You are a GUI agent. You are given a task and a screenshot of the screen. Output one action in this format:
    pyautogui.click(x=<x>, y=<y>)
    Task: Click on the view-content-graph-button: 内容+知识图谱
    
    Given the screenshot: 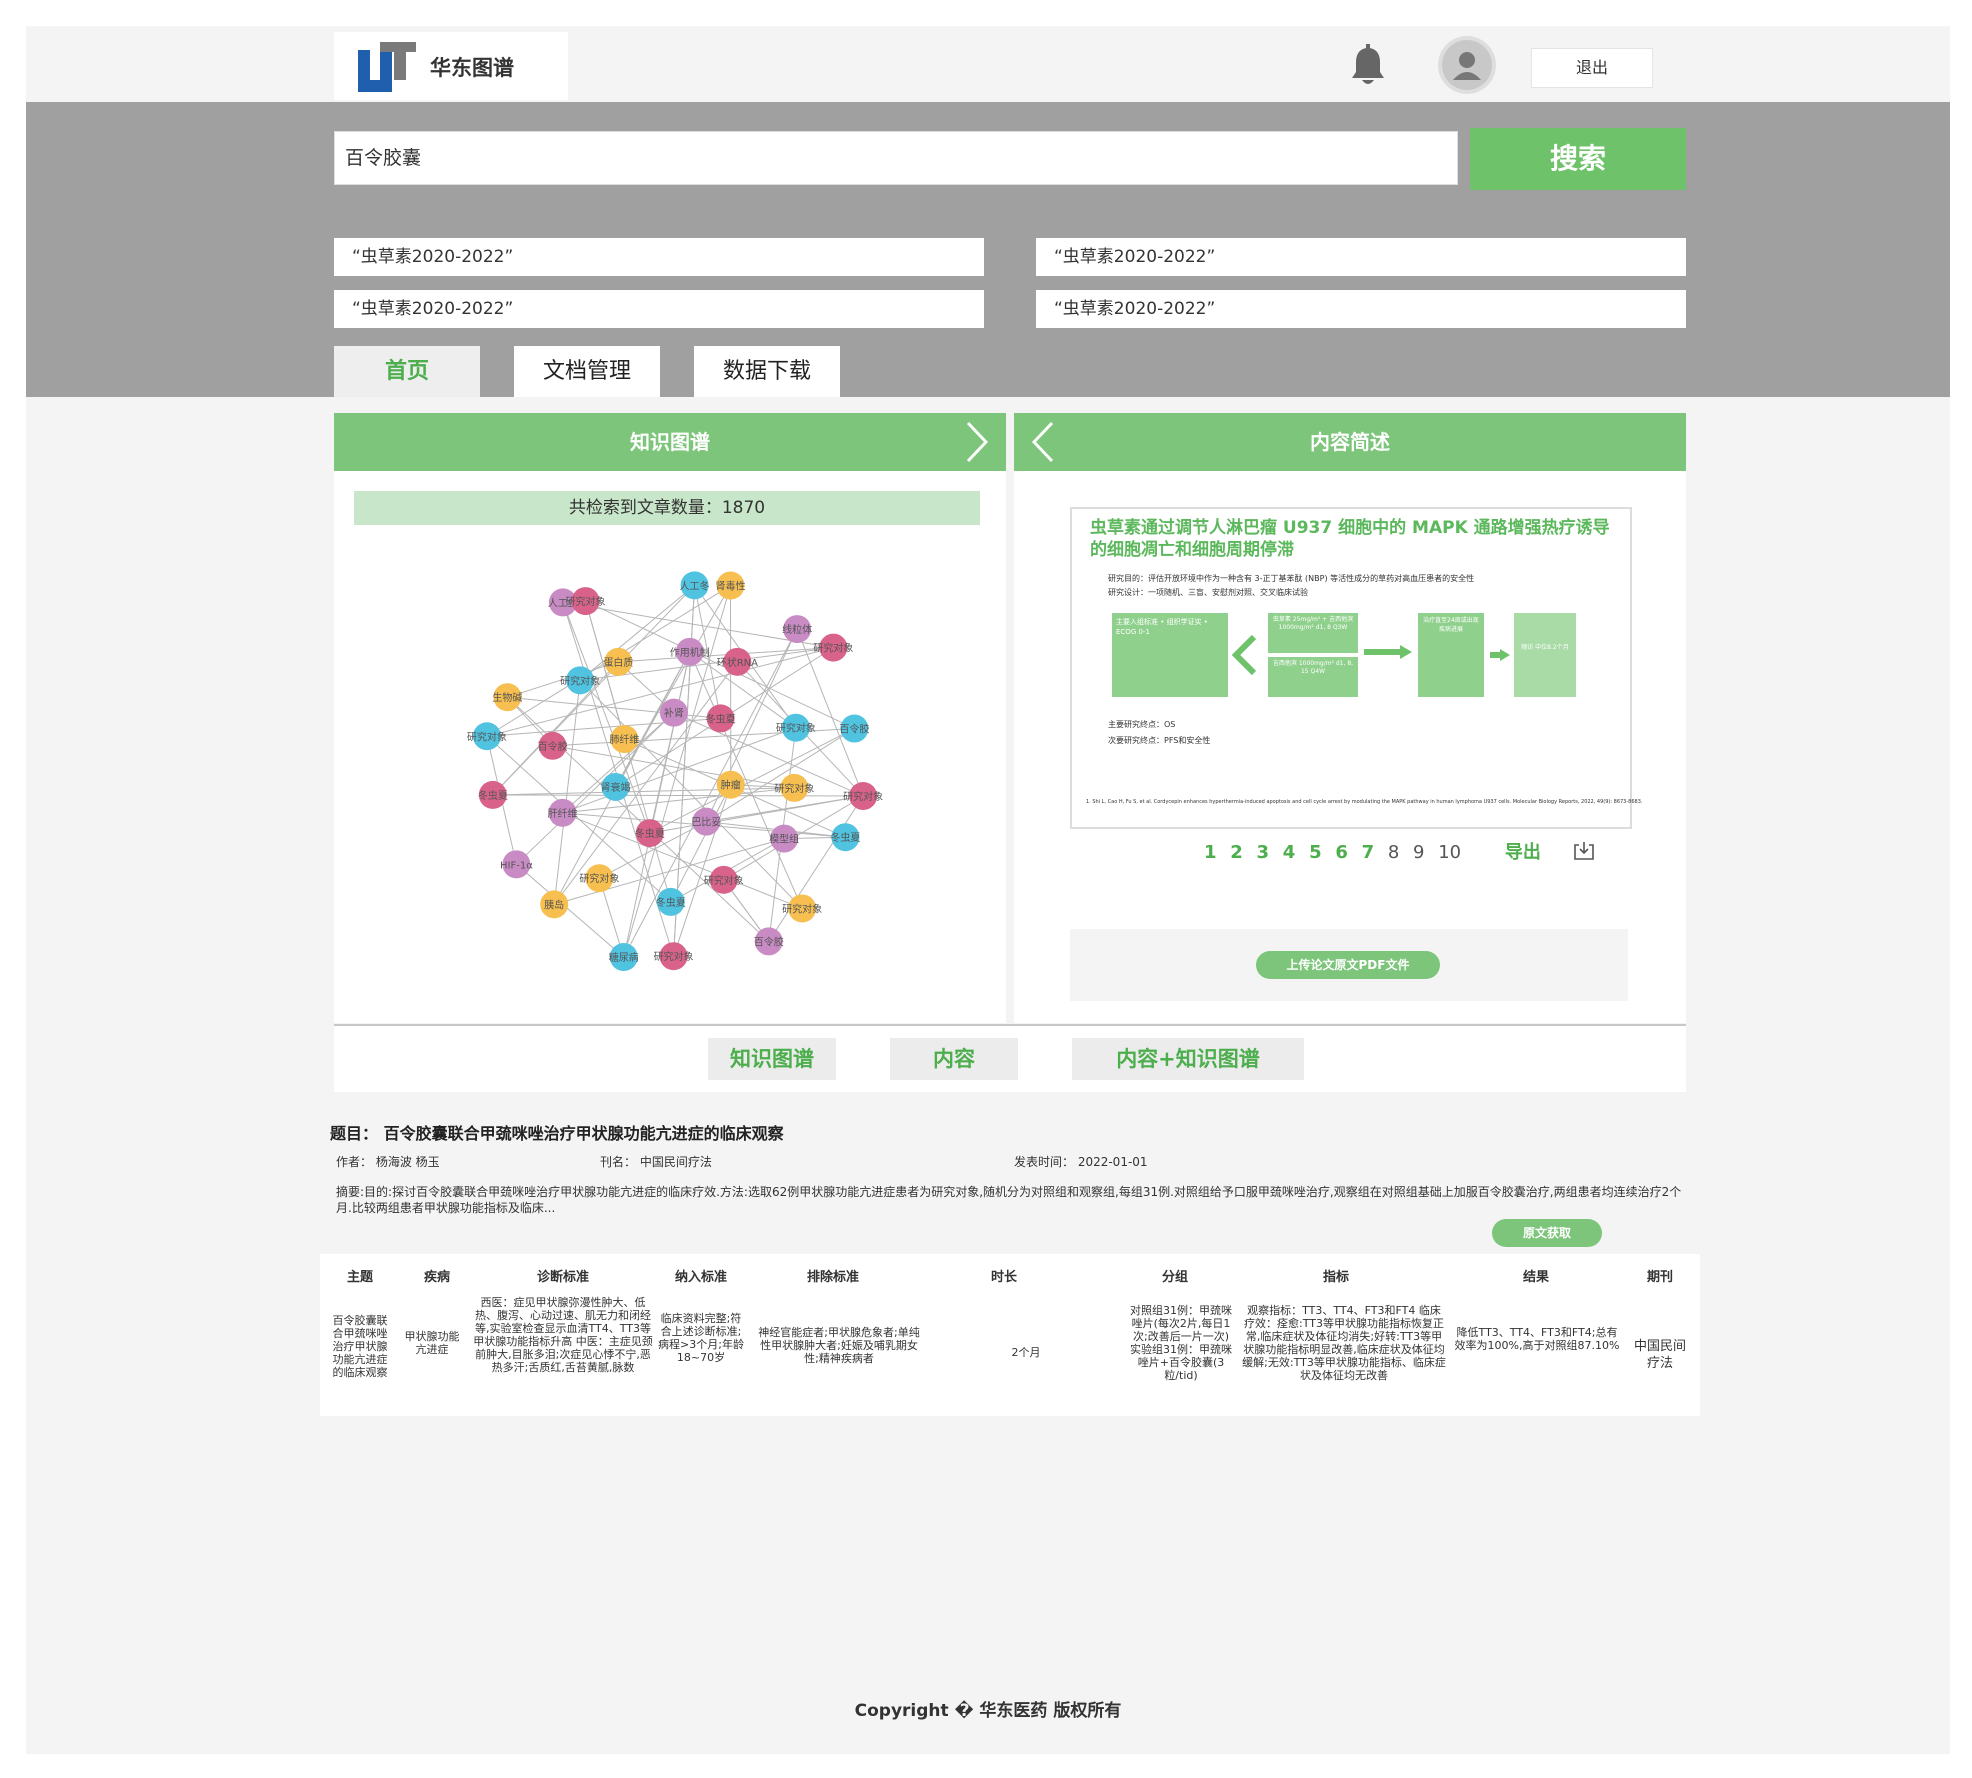 What is the action you would take?
    pyautogui.click(x=1188, y=1059)
    